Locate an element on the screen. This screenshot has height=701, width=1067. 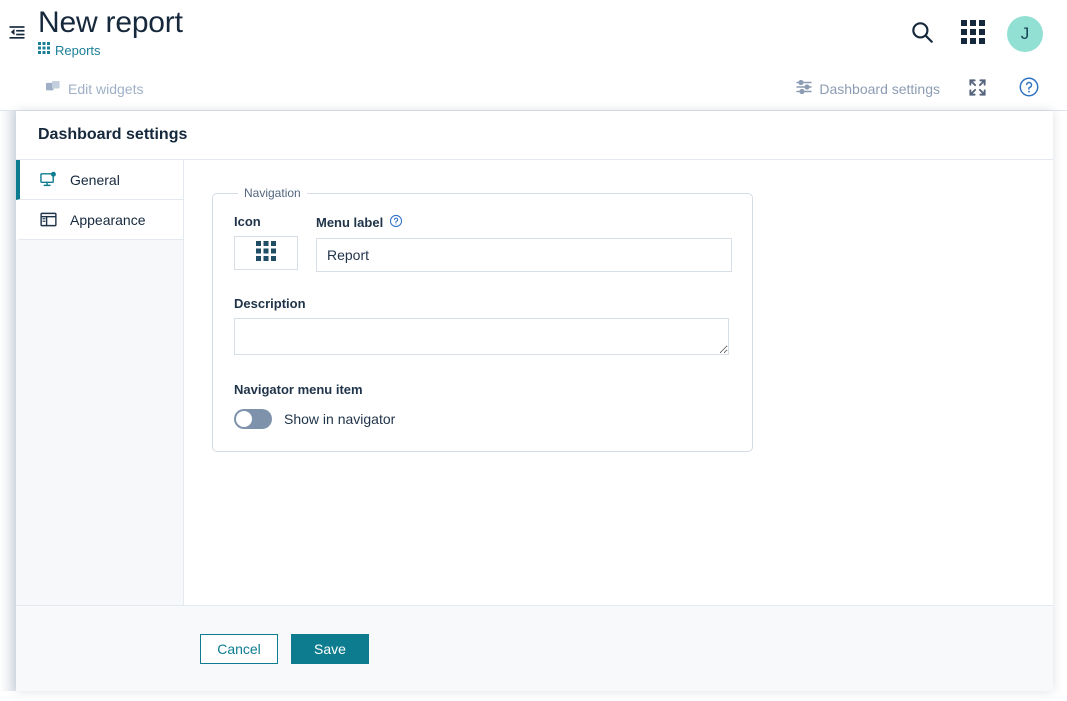
fullscreen-expand-icon is located at coordinates (977, 89).